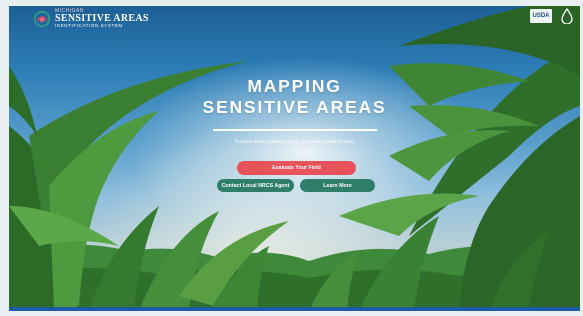 This screenshot has width=583, height=316. I want to click on hero-title: MAPPING SENSITIVE AREAS, so click(294, 97).